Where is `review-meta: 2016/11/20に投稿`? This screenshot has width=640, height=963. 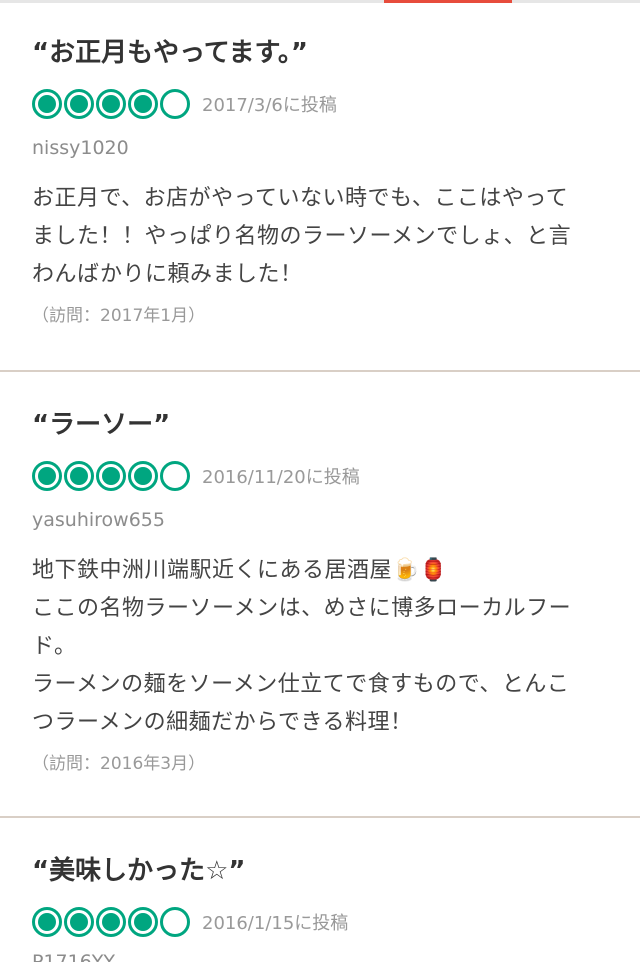 review-meta: 2016/11/20に投稿 is located at coordinates (320, 476).